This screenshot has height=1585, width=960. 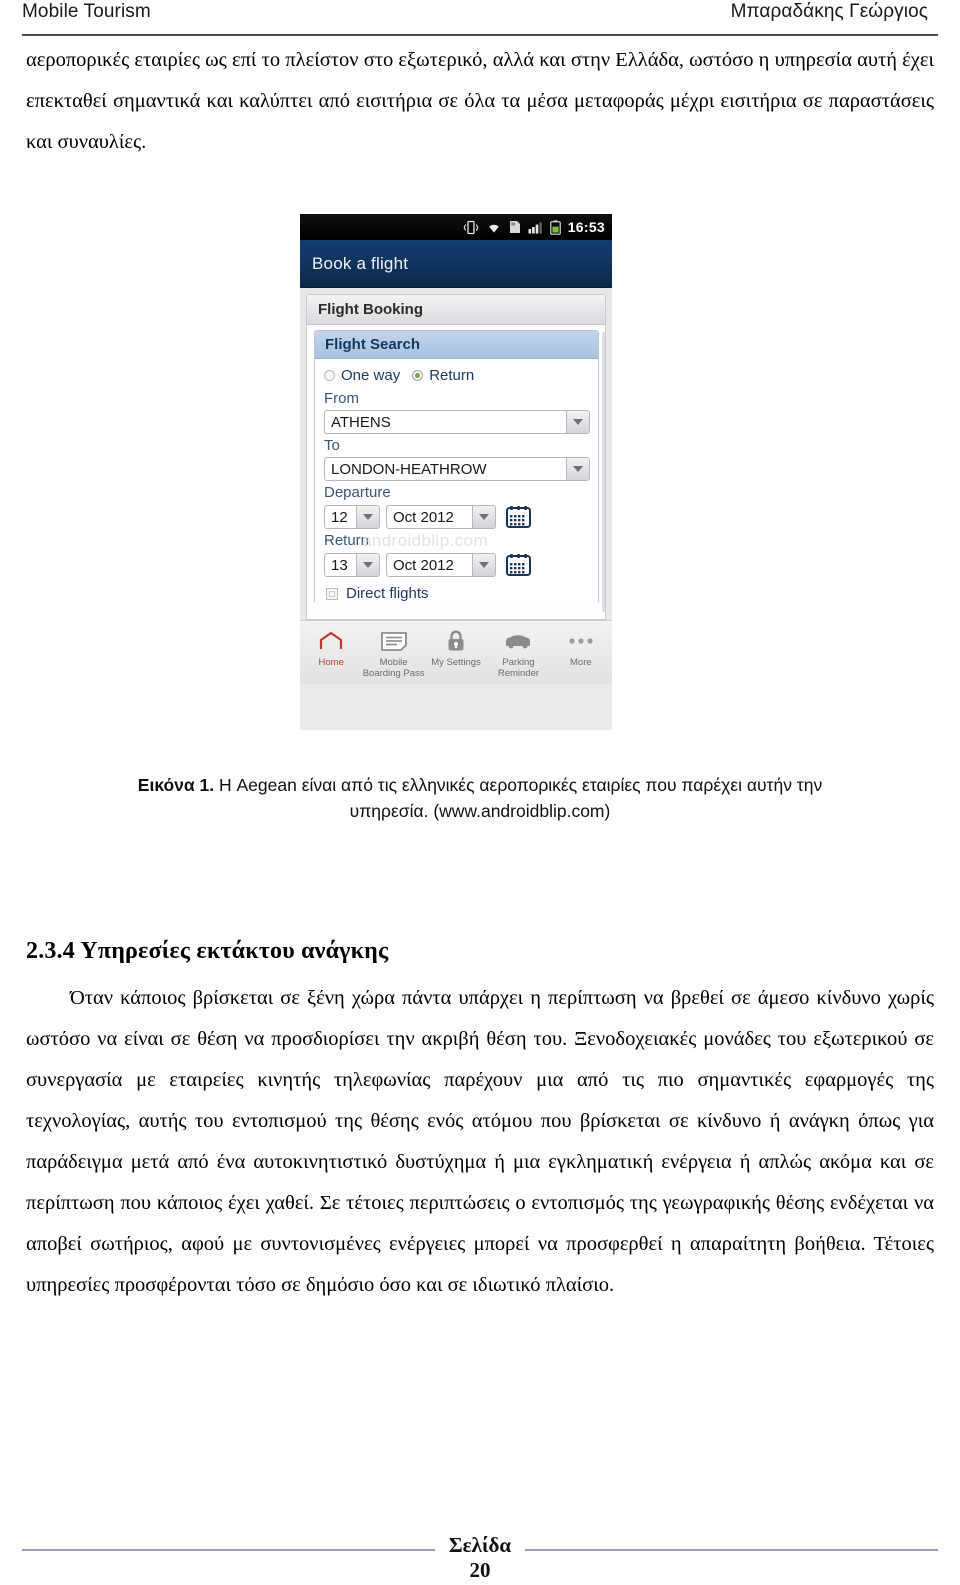 I want to click on android-status-bar: 16:53, so click(x=456, y=227).